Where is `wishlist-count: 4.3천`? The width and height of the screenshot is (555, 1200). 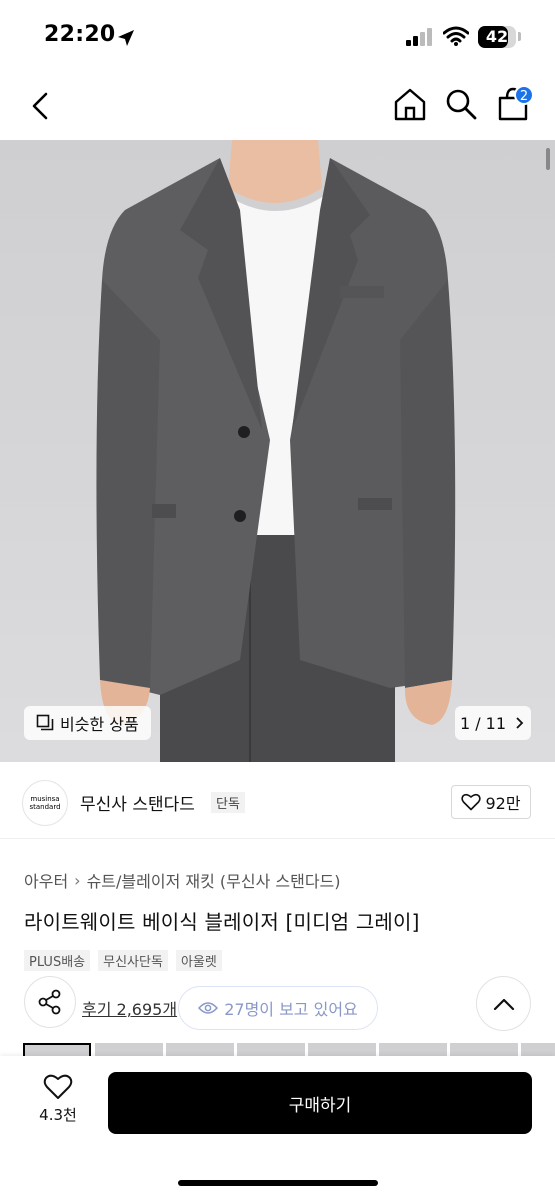 wishlist-count: 4.3천 is located at coordinates (58, 1115).